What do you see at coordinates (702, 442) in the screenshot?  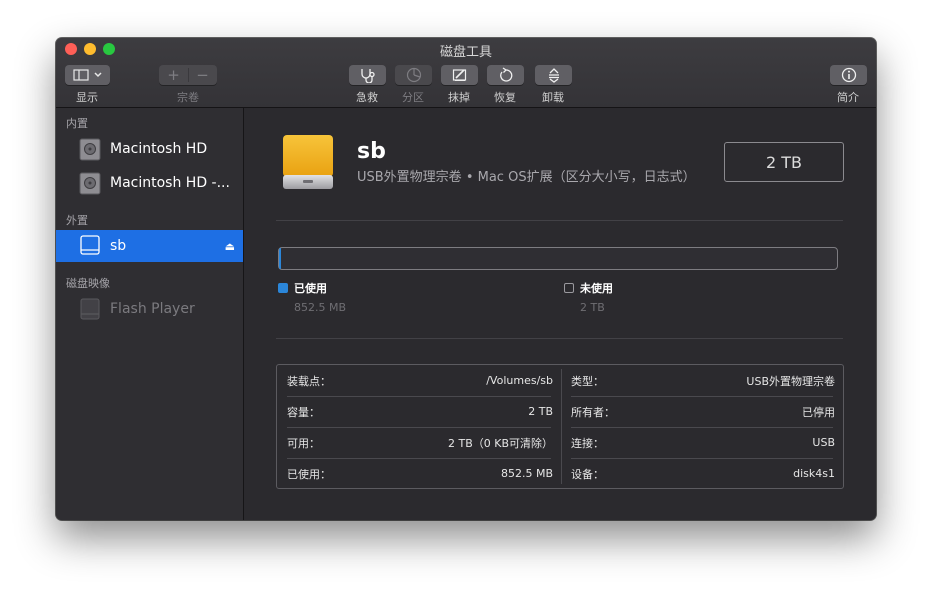 I see `info-row-connection: 连接： USB` at bounding box center [702, 442].